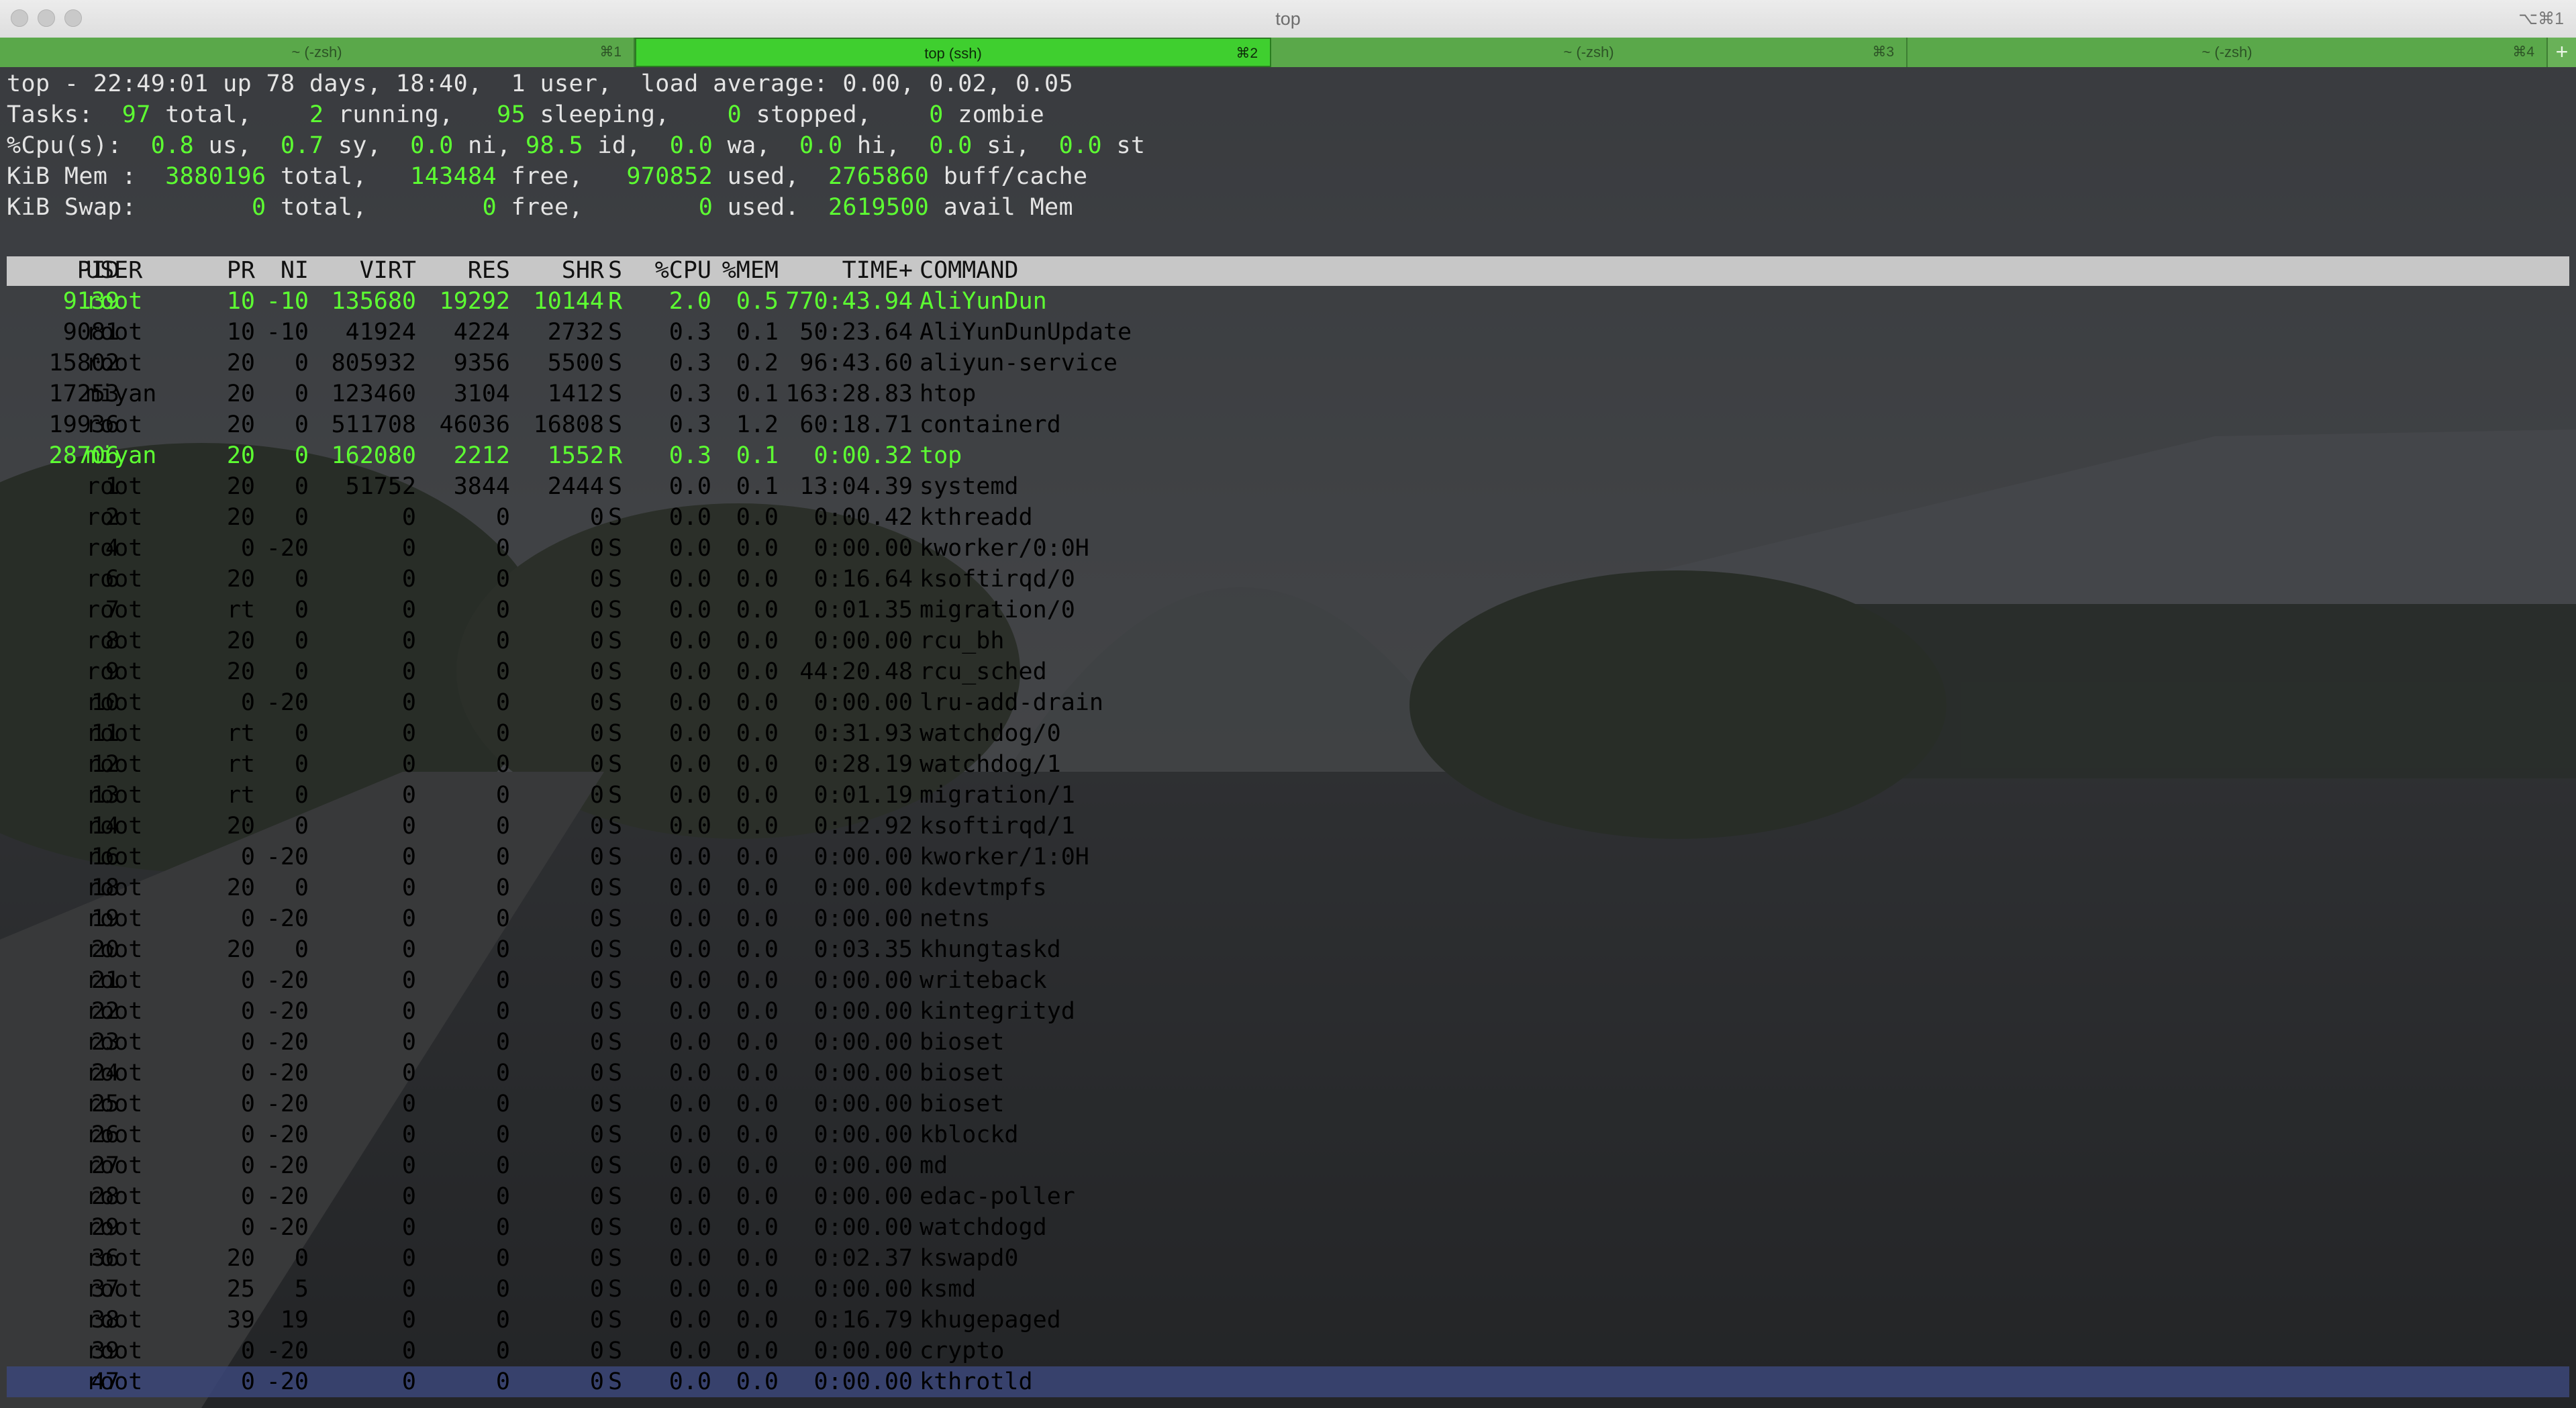 Image resolution: width=2576 pixels, height=1408 pixels. What do you see at coordinates (621, 270) in the screenshot?
I see `column-header-state: S` at bounding box center [621, 270].